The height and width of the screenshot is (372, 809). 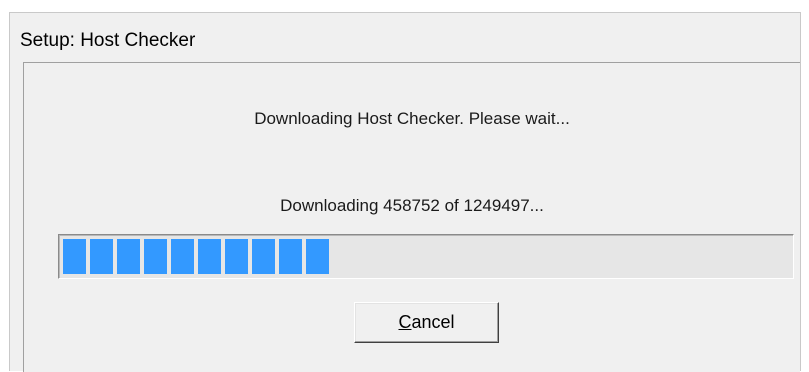 I want to click on download-progress-bar, so click(x=426, y=256).